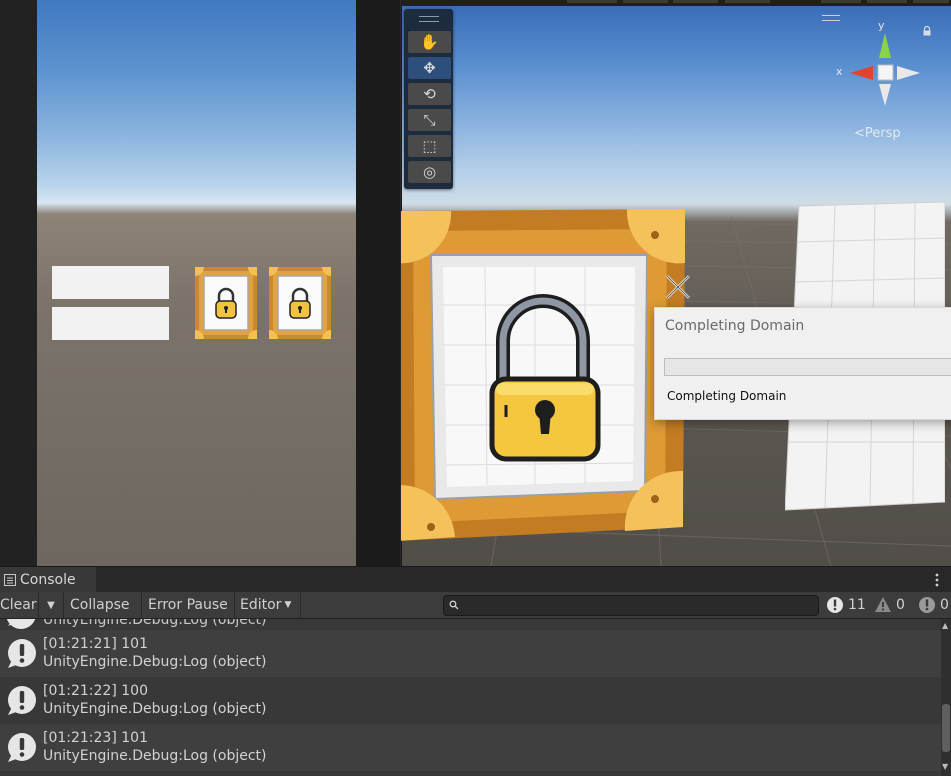 This screenshot has width=951, height=776. Describe the element at coordinates (261, 605) in the screenshot. I see `editor-label: Editor` at that location.